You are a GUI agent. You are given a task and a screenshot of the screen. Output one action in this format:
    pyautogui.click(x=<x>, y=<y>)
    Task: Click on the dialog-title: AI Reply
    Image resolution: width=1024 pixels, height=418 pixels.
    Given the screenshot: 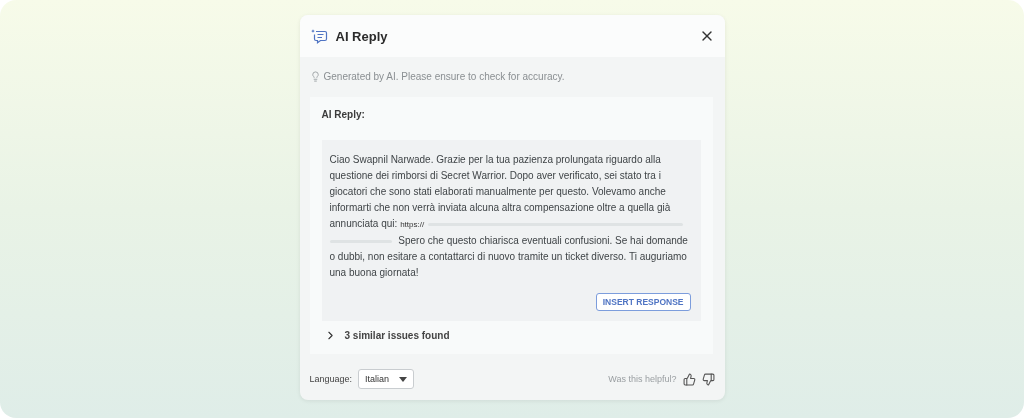 What is the action you would take?
    pyautogui.click(x=362, y=36)
    